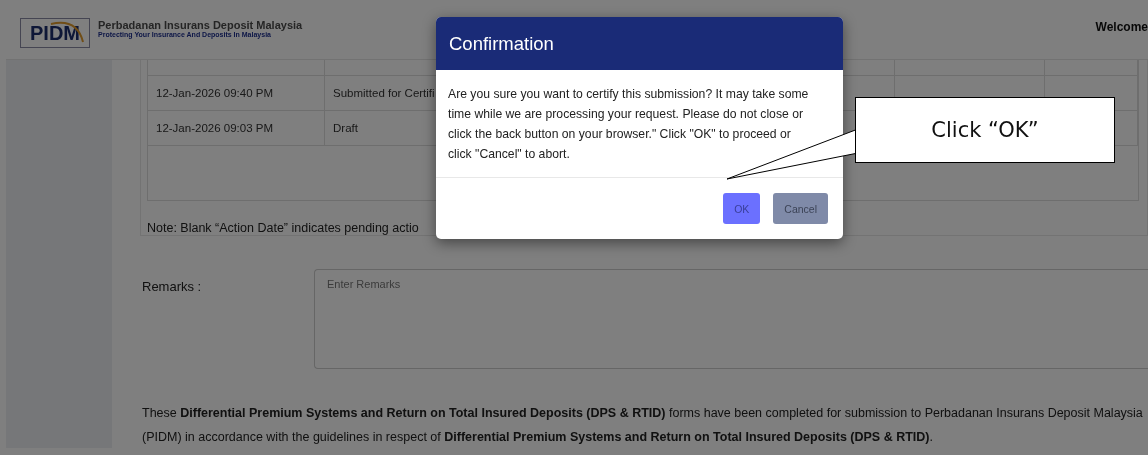 The image size is (1148, 455). What do you see at coordinates (1121, 27) in the screenshot?
I see `welcome-text: Welcome` at bounding box center [1121, 27].